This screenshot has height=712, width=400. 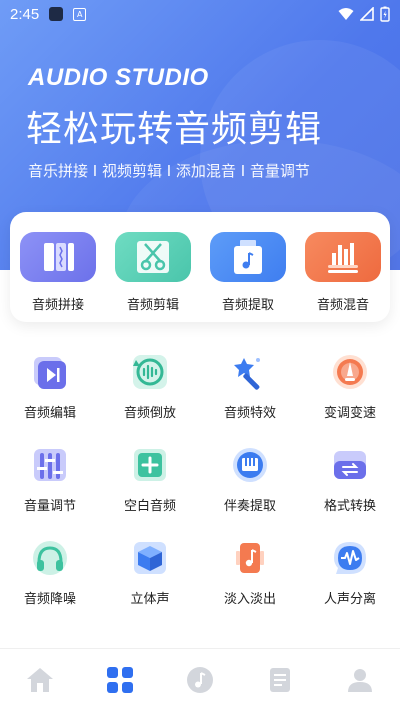 I want to click on mixer-icon, so click(x=343, y=257).